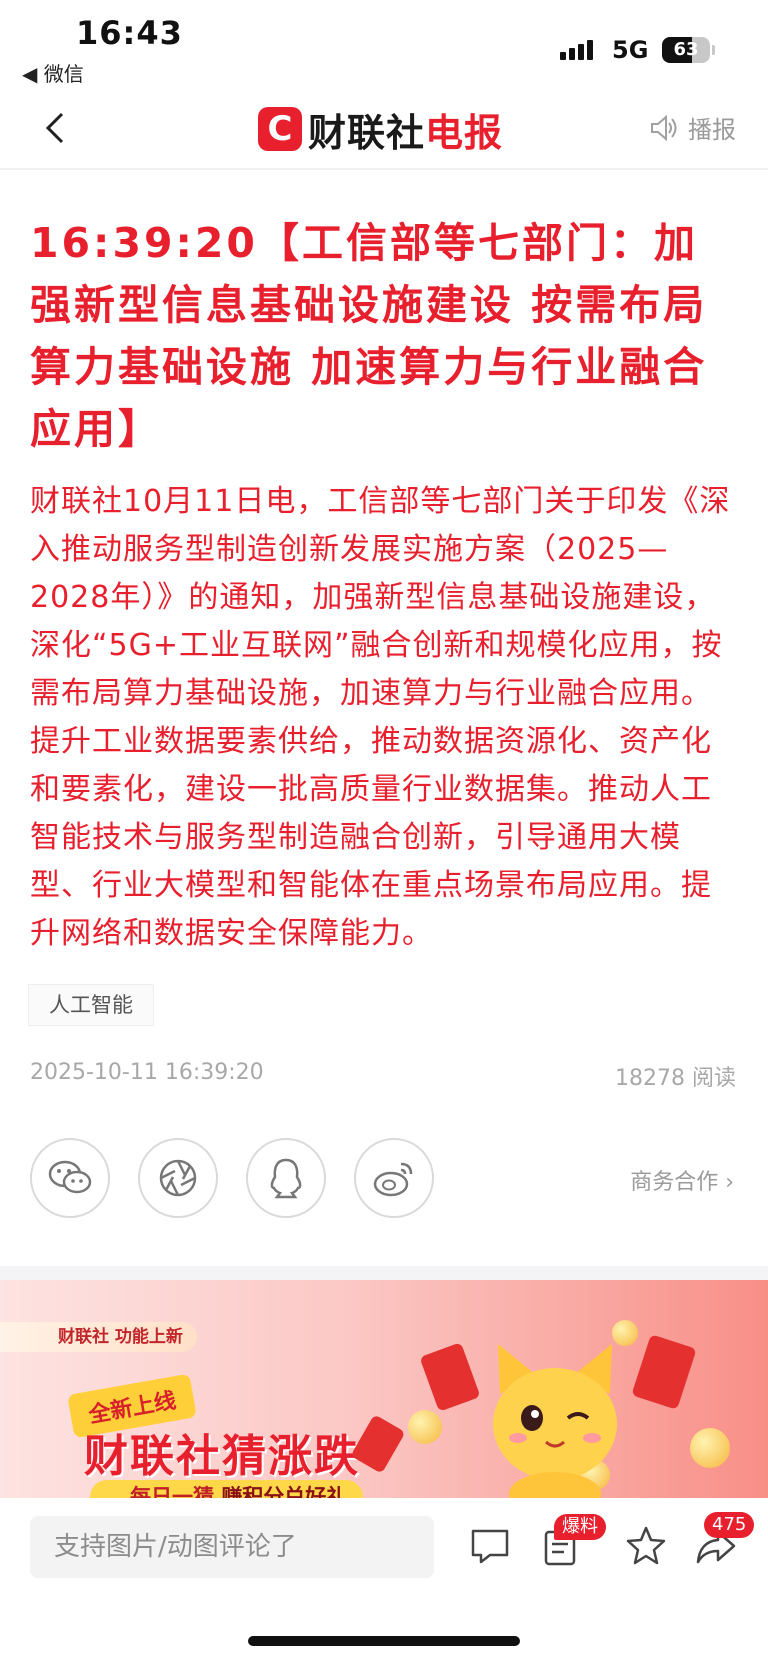  I want to click on chevron-left-icon, so click(56, 128).